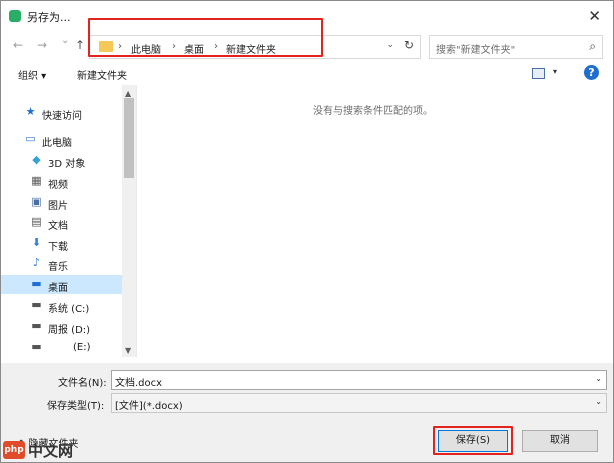 Image resolution: width=614 pixels, height=463 pixels. What do you see at coordinates (30, 138) in the screenshot?
I see `sidebar-icon: ▭` at bounding box center [30, 138].